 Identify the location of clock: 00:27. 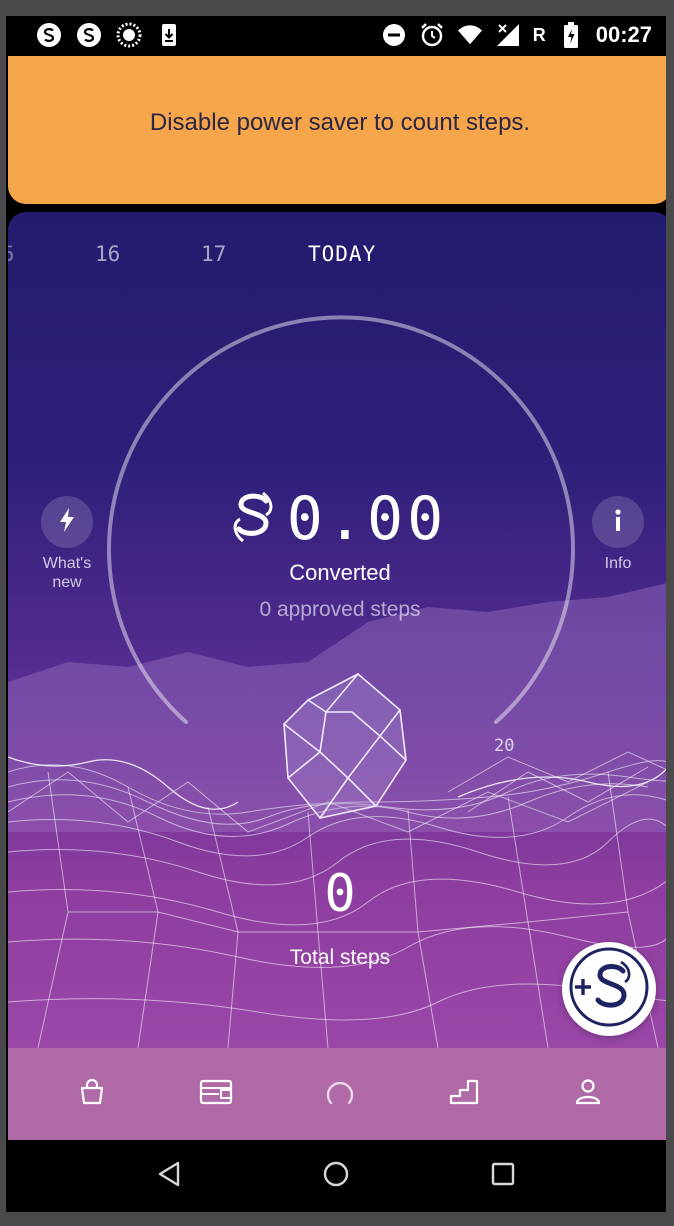
(623, 34).